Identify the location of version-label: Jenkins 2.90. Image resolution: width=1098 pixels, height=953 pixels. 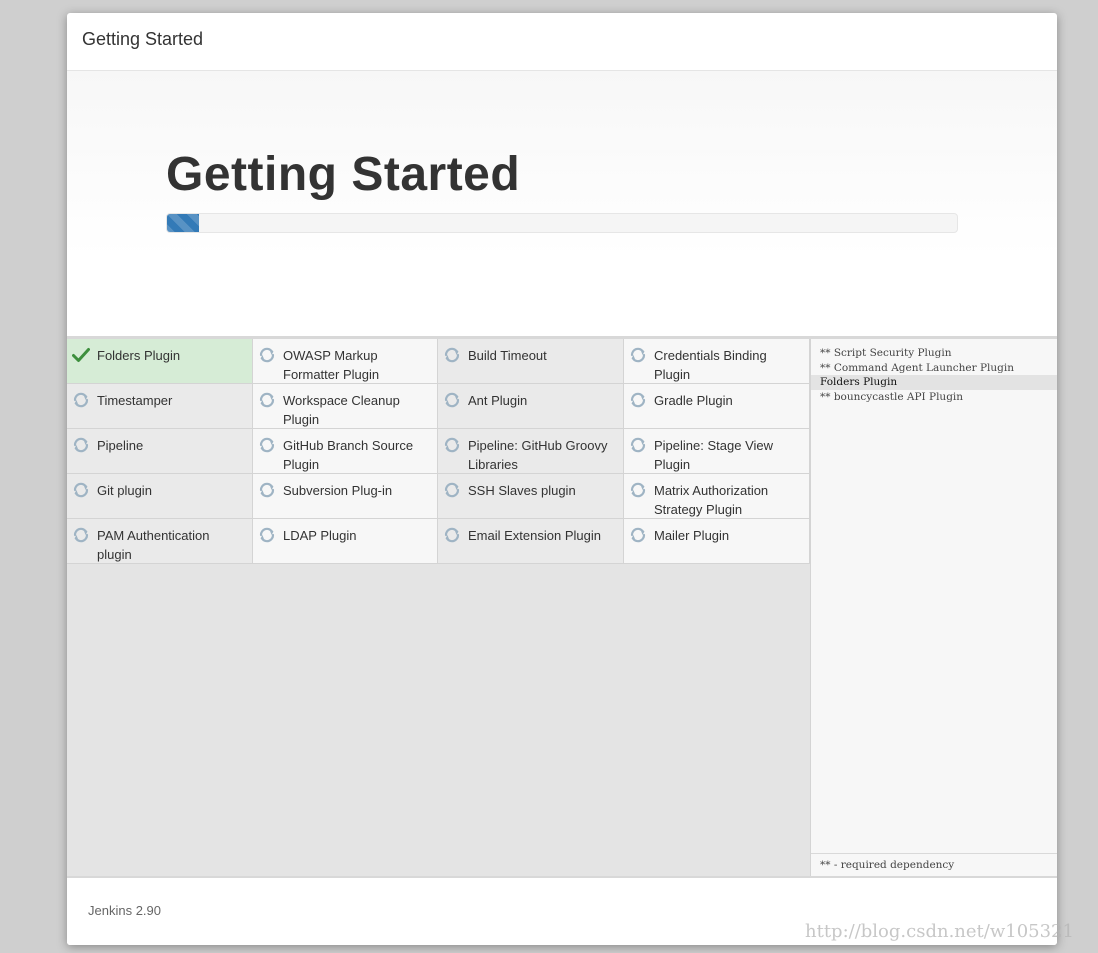
(124, 910).